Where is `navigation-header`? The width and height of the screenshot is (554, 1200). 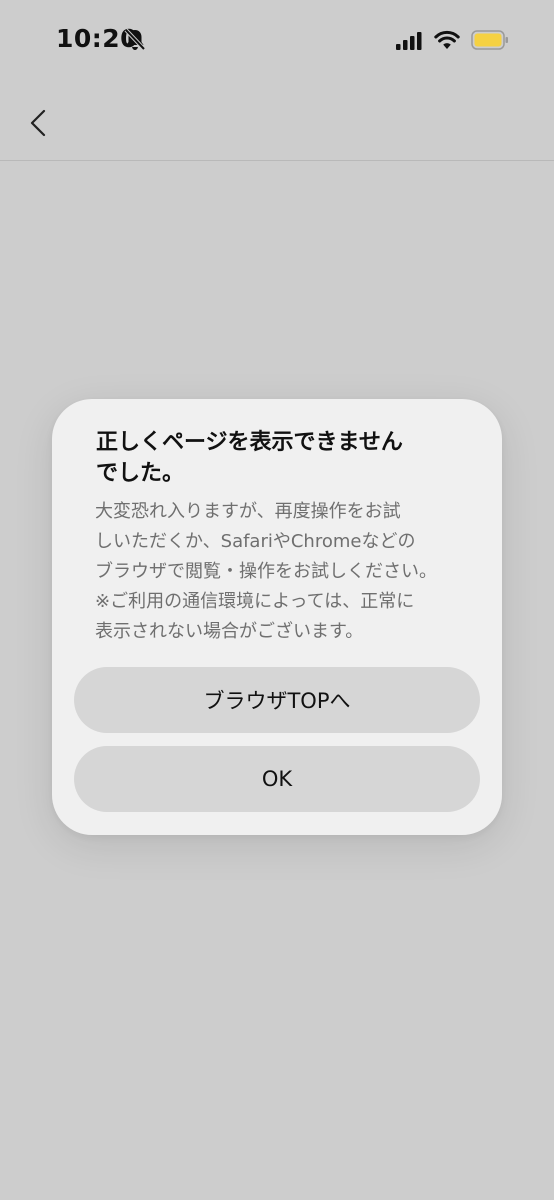 navigation-header is located at coordinates (277, 122).